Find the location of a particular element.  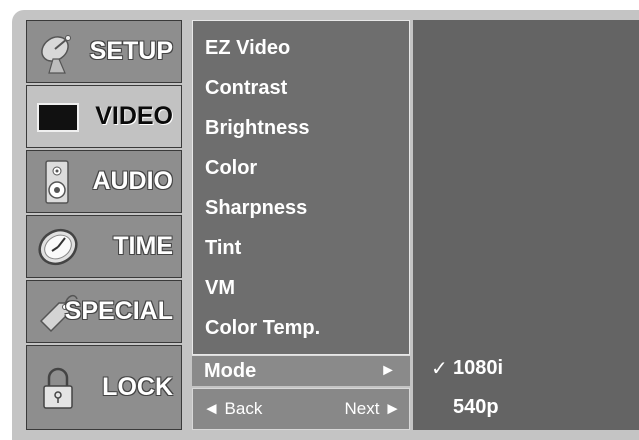

option-label: 540p is located at coordinates (476, 406).